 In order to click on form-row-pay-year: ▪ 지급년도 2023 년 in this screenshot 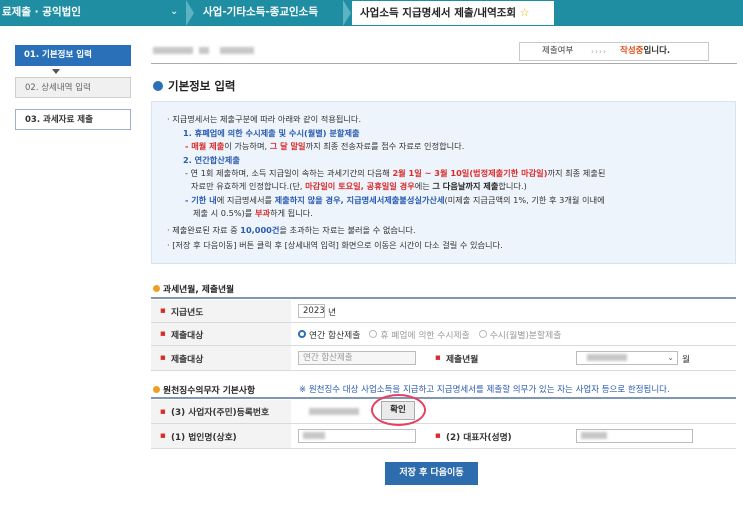, I will do `click(443, 311)`.